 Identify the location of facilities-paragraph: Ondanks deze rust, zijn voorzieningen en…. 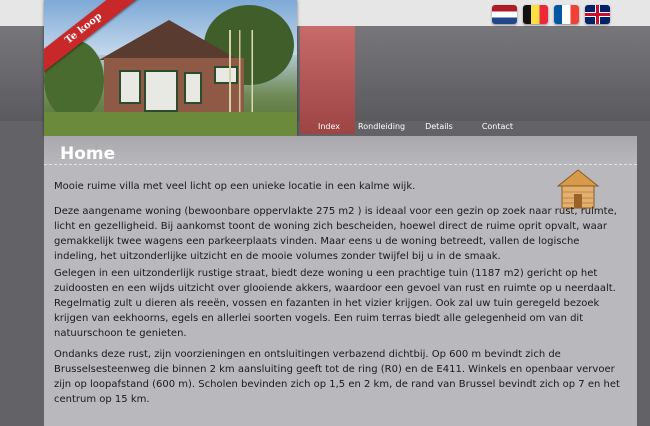
(337, 377).